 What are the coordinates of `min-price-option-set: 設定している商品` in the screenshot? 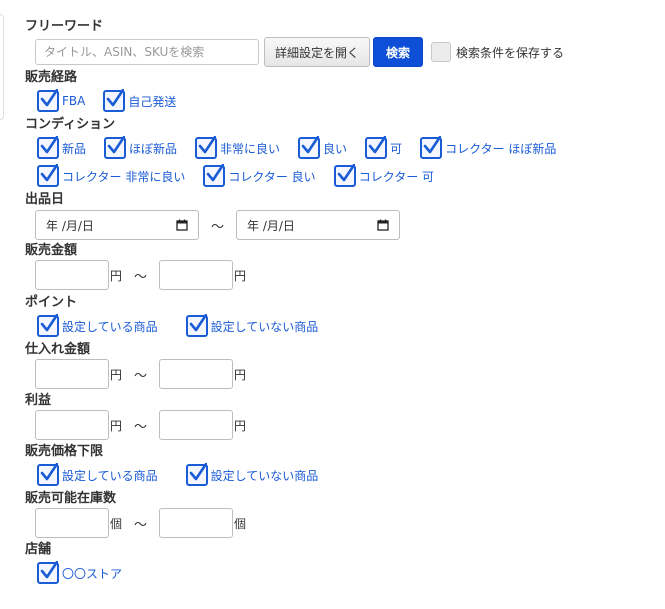 It's located at (97, 474).